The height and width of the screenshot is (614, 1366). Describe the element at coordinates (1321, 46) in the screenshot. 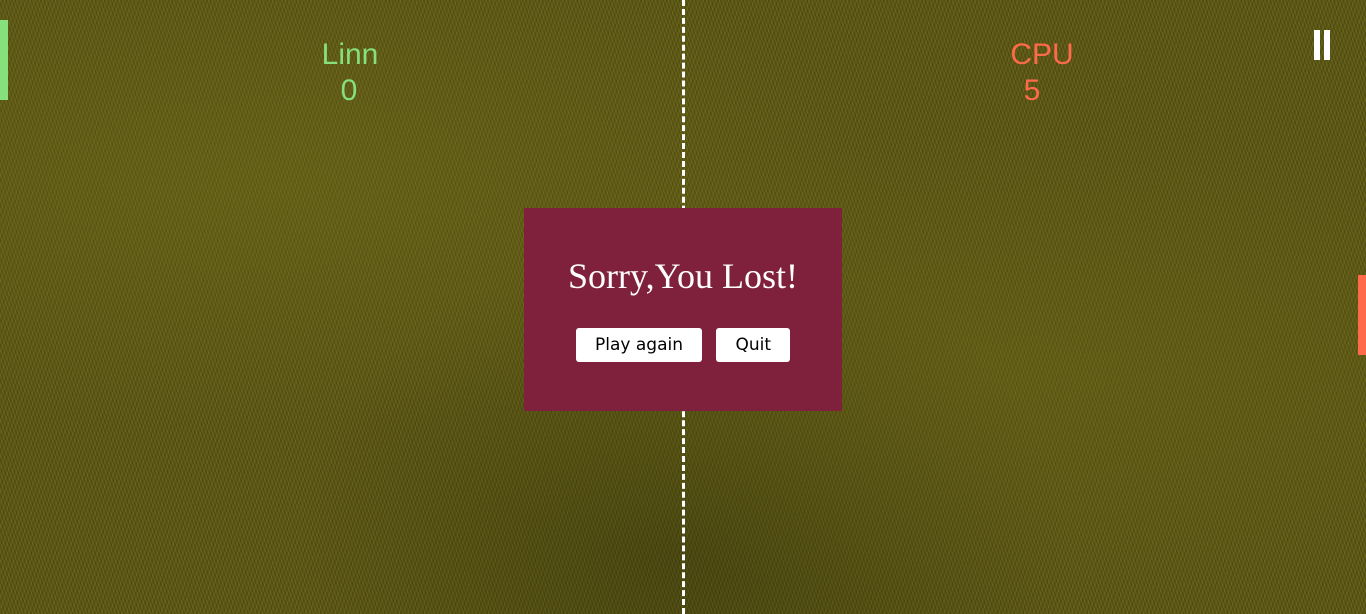

I see `pause-button` at that location.